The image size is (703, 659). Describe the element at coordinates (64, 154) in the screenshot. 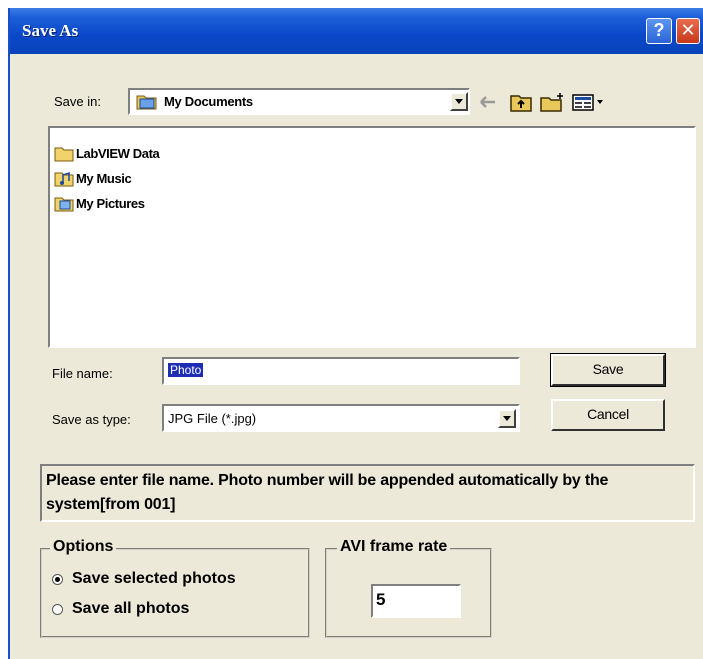

I see `folder-icon` at that location.